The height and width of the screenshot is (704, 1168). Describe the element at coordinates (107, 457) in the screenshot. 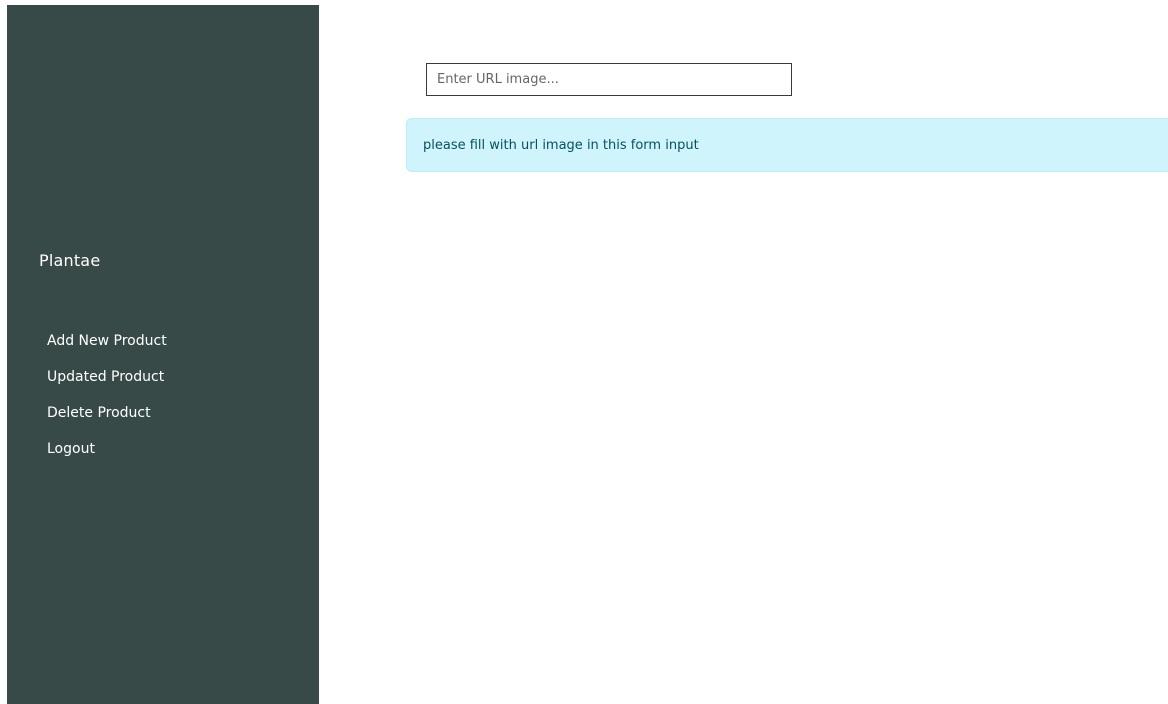

I see `sidebar-item-logout: Logout` at that location.